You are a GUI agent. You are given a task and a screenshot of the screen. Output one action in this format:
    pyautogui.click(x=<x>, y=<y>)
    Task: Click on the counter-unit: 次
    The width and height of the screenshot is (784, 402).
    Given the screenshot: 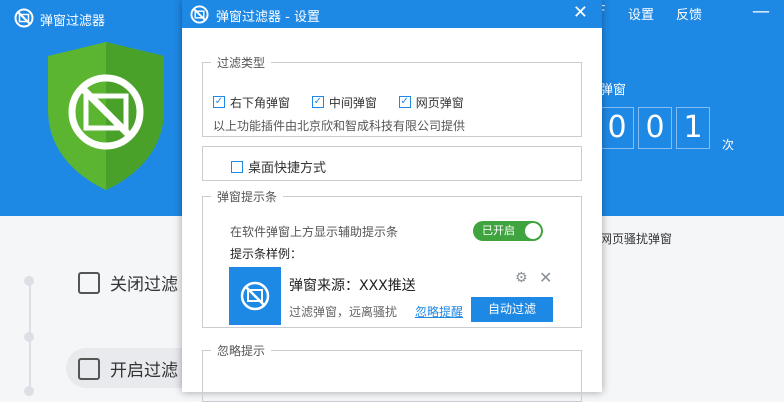 What is the action you would take?
    pyautogui.click(x=728, y=145)
    